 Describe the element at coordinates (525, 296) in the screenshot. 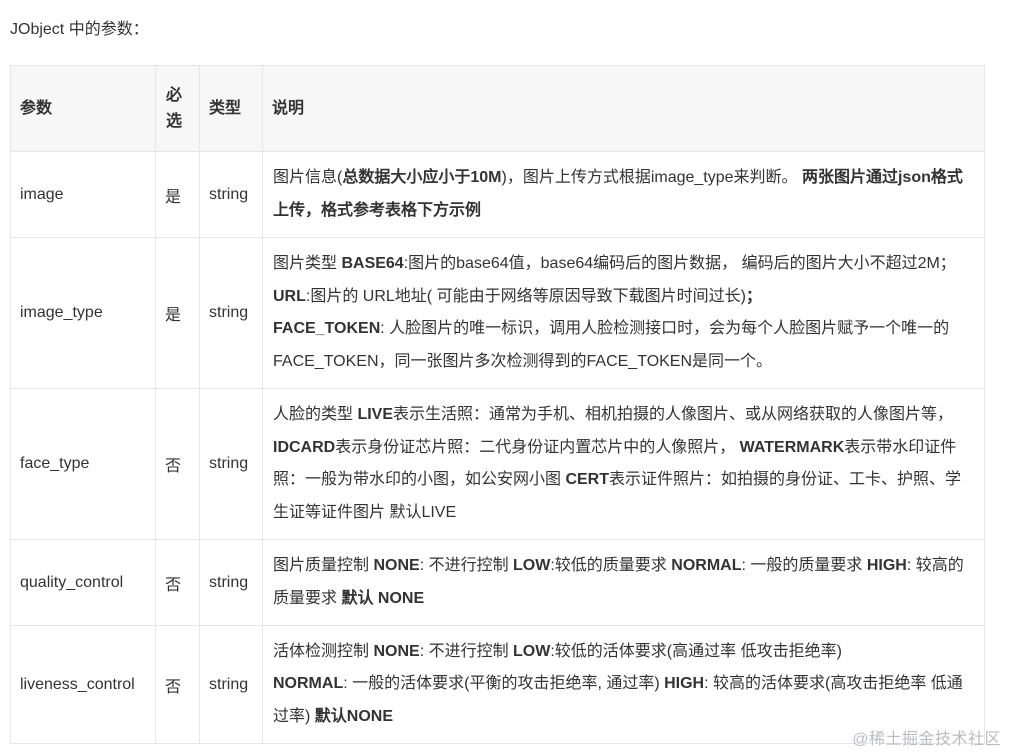

I see `description-text: :图片的 URL地址( 可能由于网络等原因导致下载图片时间过长)` at that location.